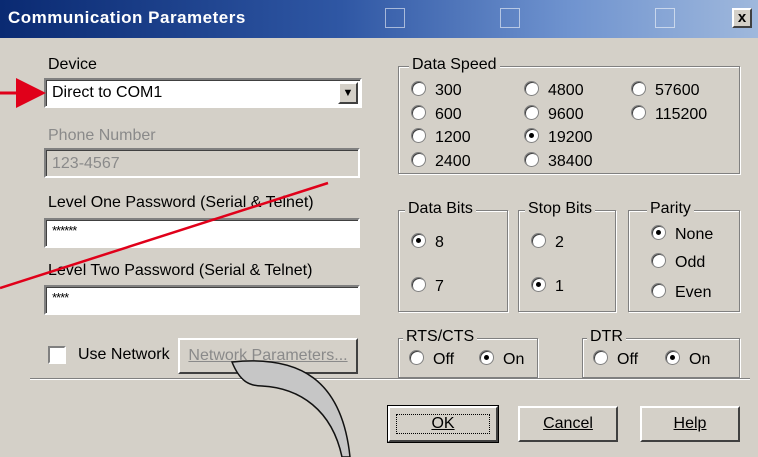 This screenshot has width=758, height=457. Describe the element at coordinates (558, 137) in the screenshot. I see `speed-19200-radio: 19200` at that location.